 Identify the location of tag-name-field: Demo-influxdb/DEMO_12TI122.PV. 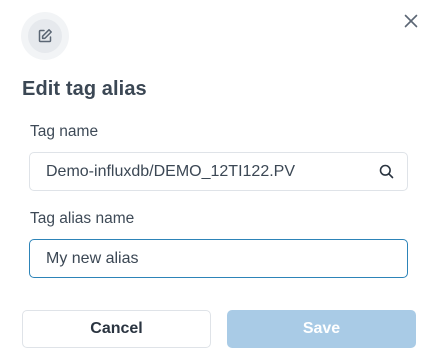
(218, 171).